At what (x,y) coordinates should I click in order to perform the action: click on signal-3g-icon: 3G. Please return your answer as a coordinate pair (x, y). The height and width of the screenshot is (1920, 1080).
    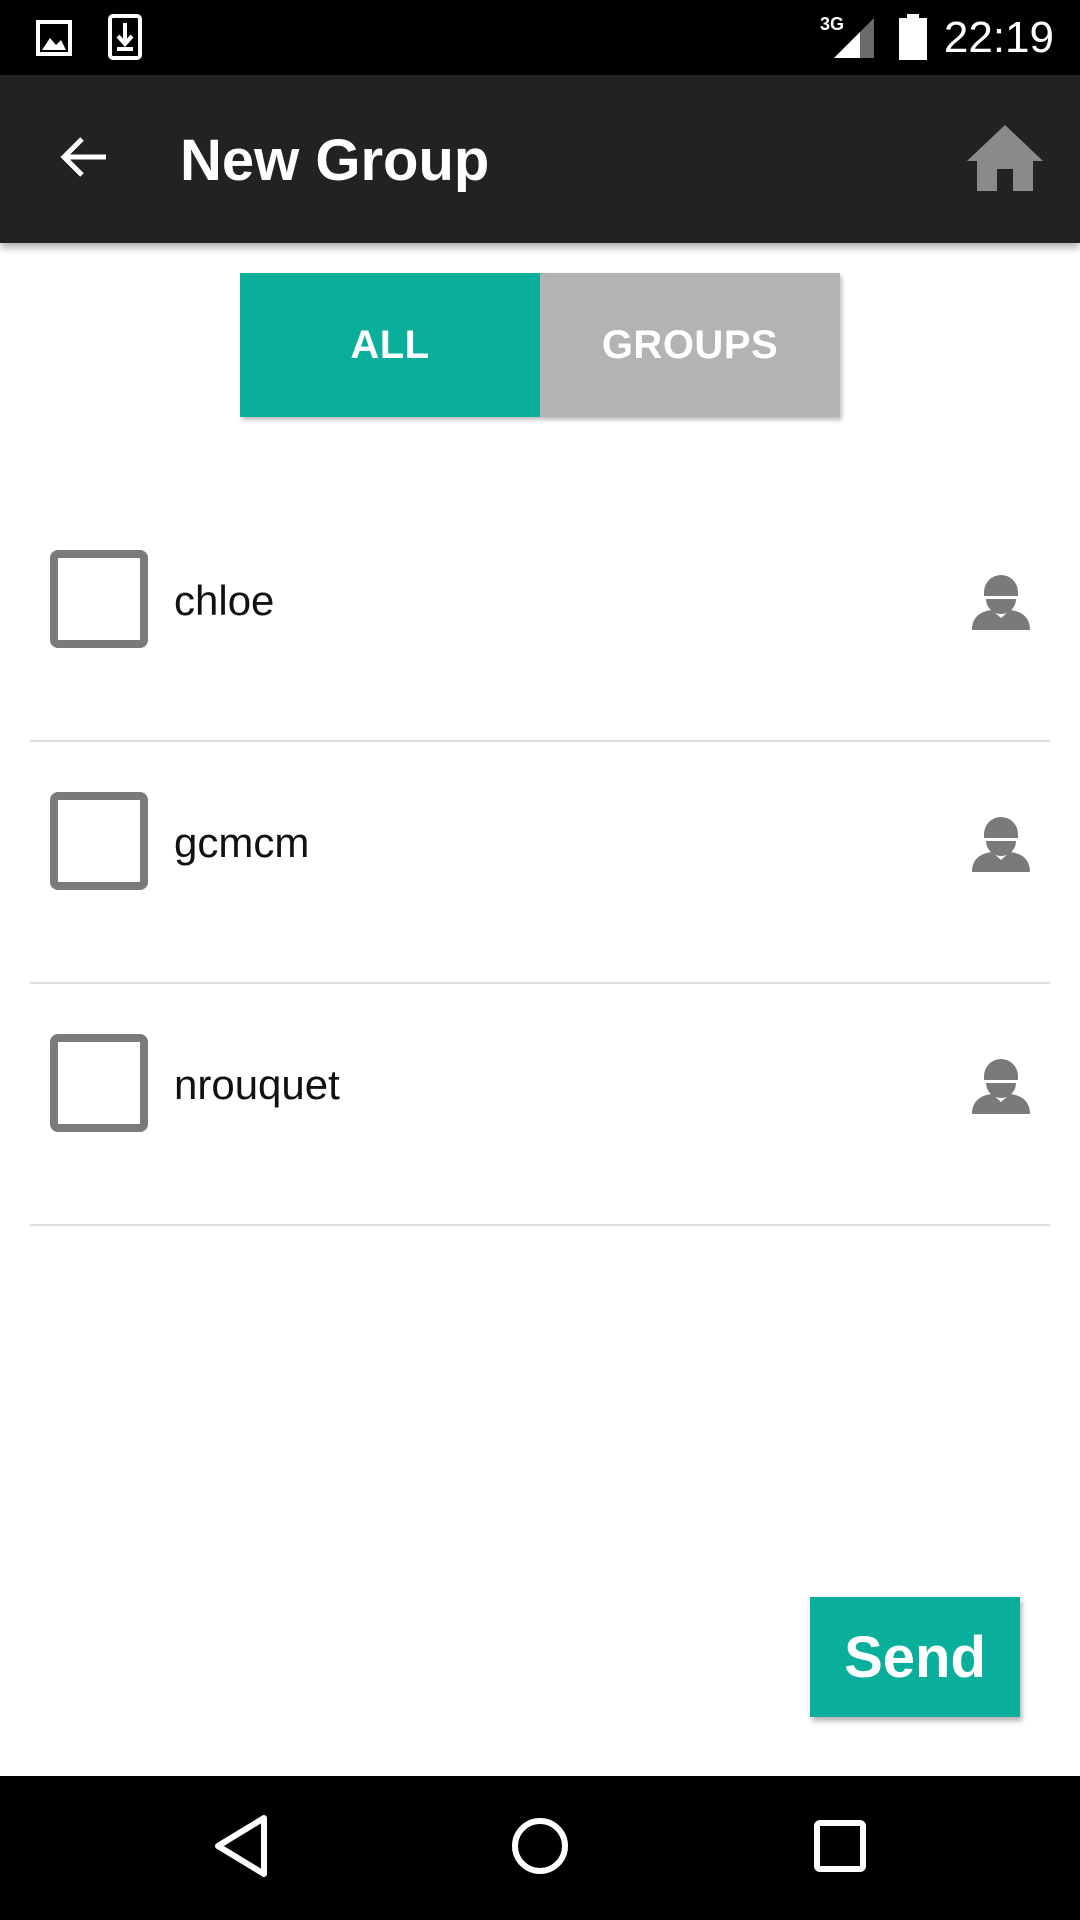
    Looking at the image, I should click on (848, 39).